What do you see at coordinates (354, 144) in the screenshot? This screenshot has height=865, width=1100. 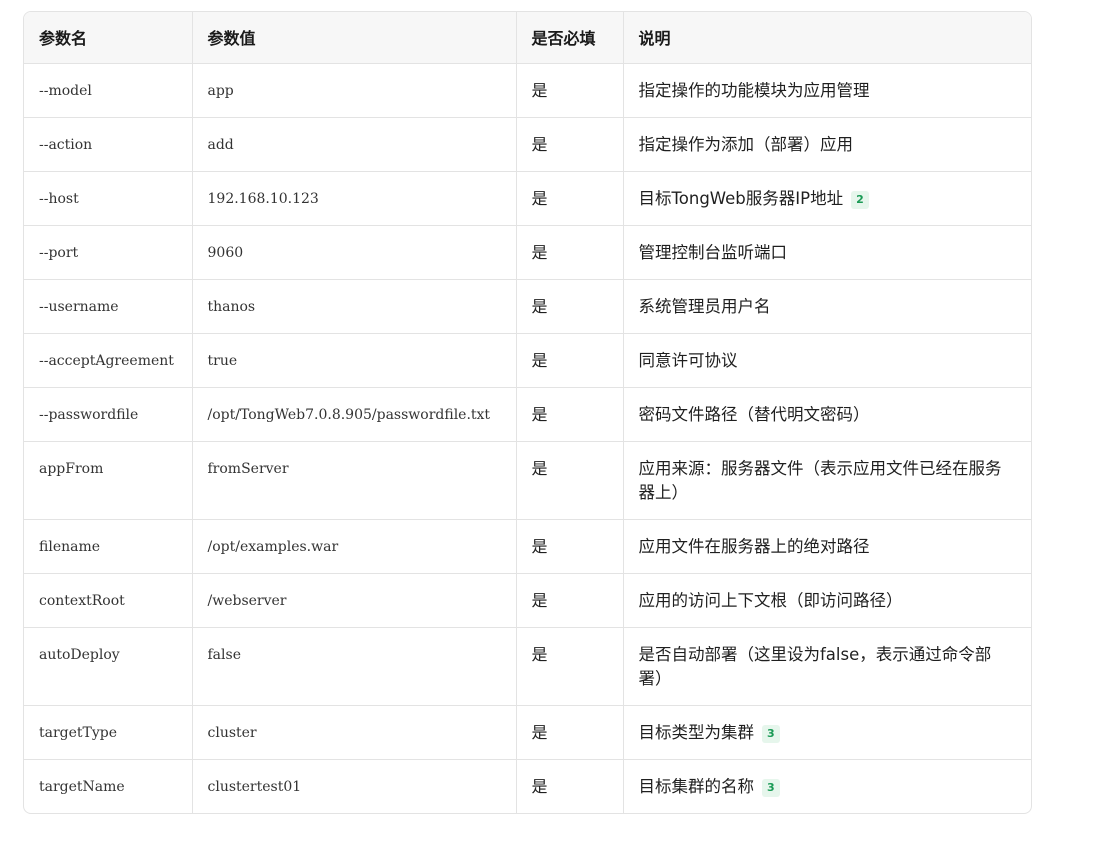 I see `cell-param-value: add` at bounding box center [354, 144].